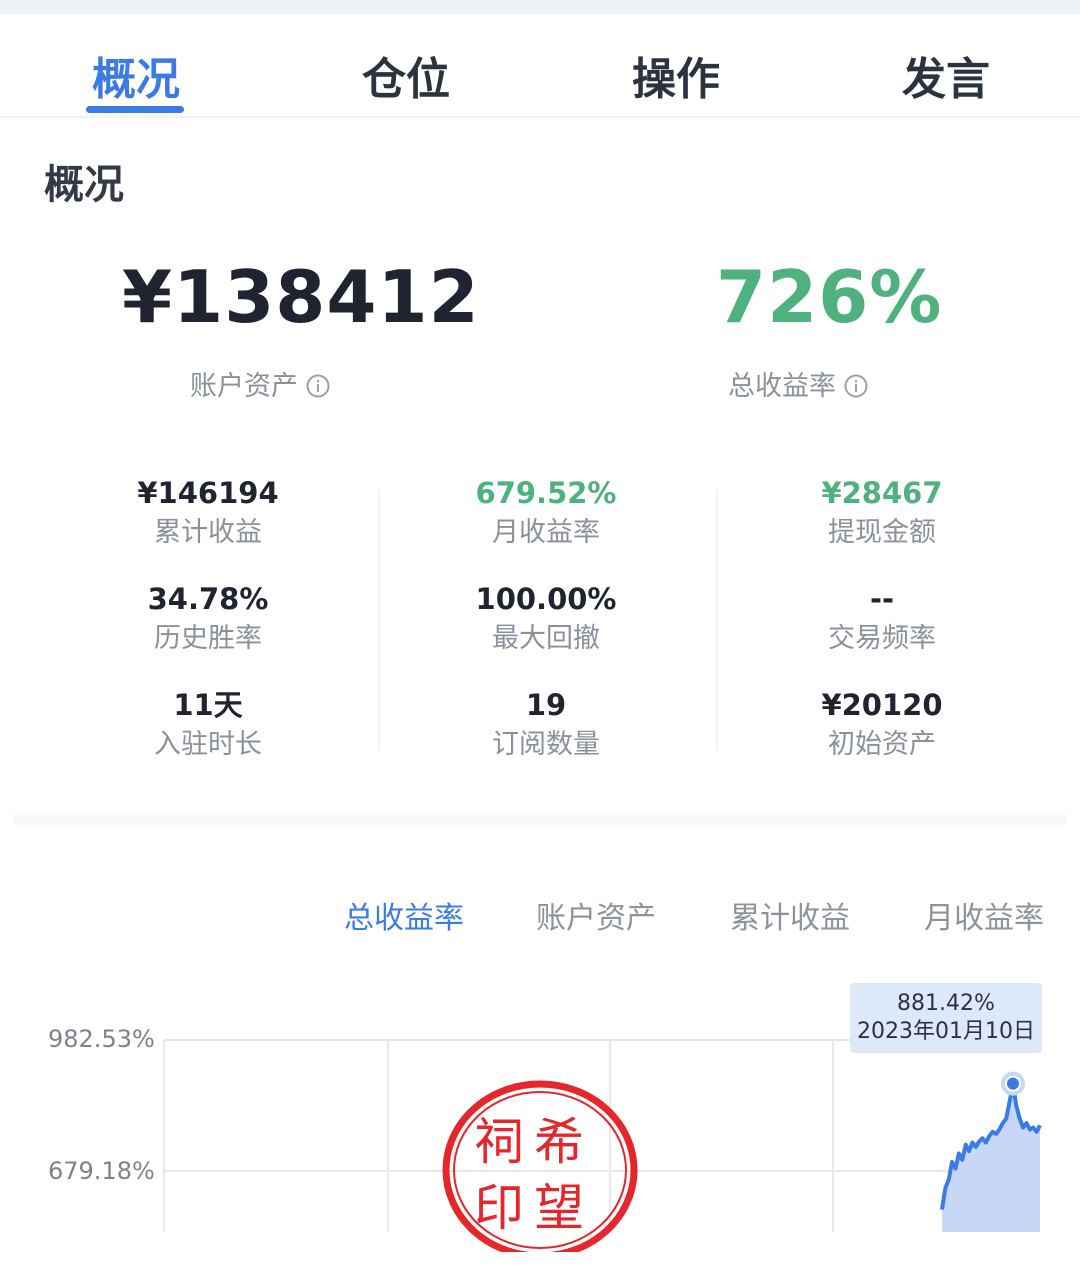  I want to click on stat-days-joined: 11天 入驻时长, so click(208, 725).